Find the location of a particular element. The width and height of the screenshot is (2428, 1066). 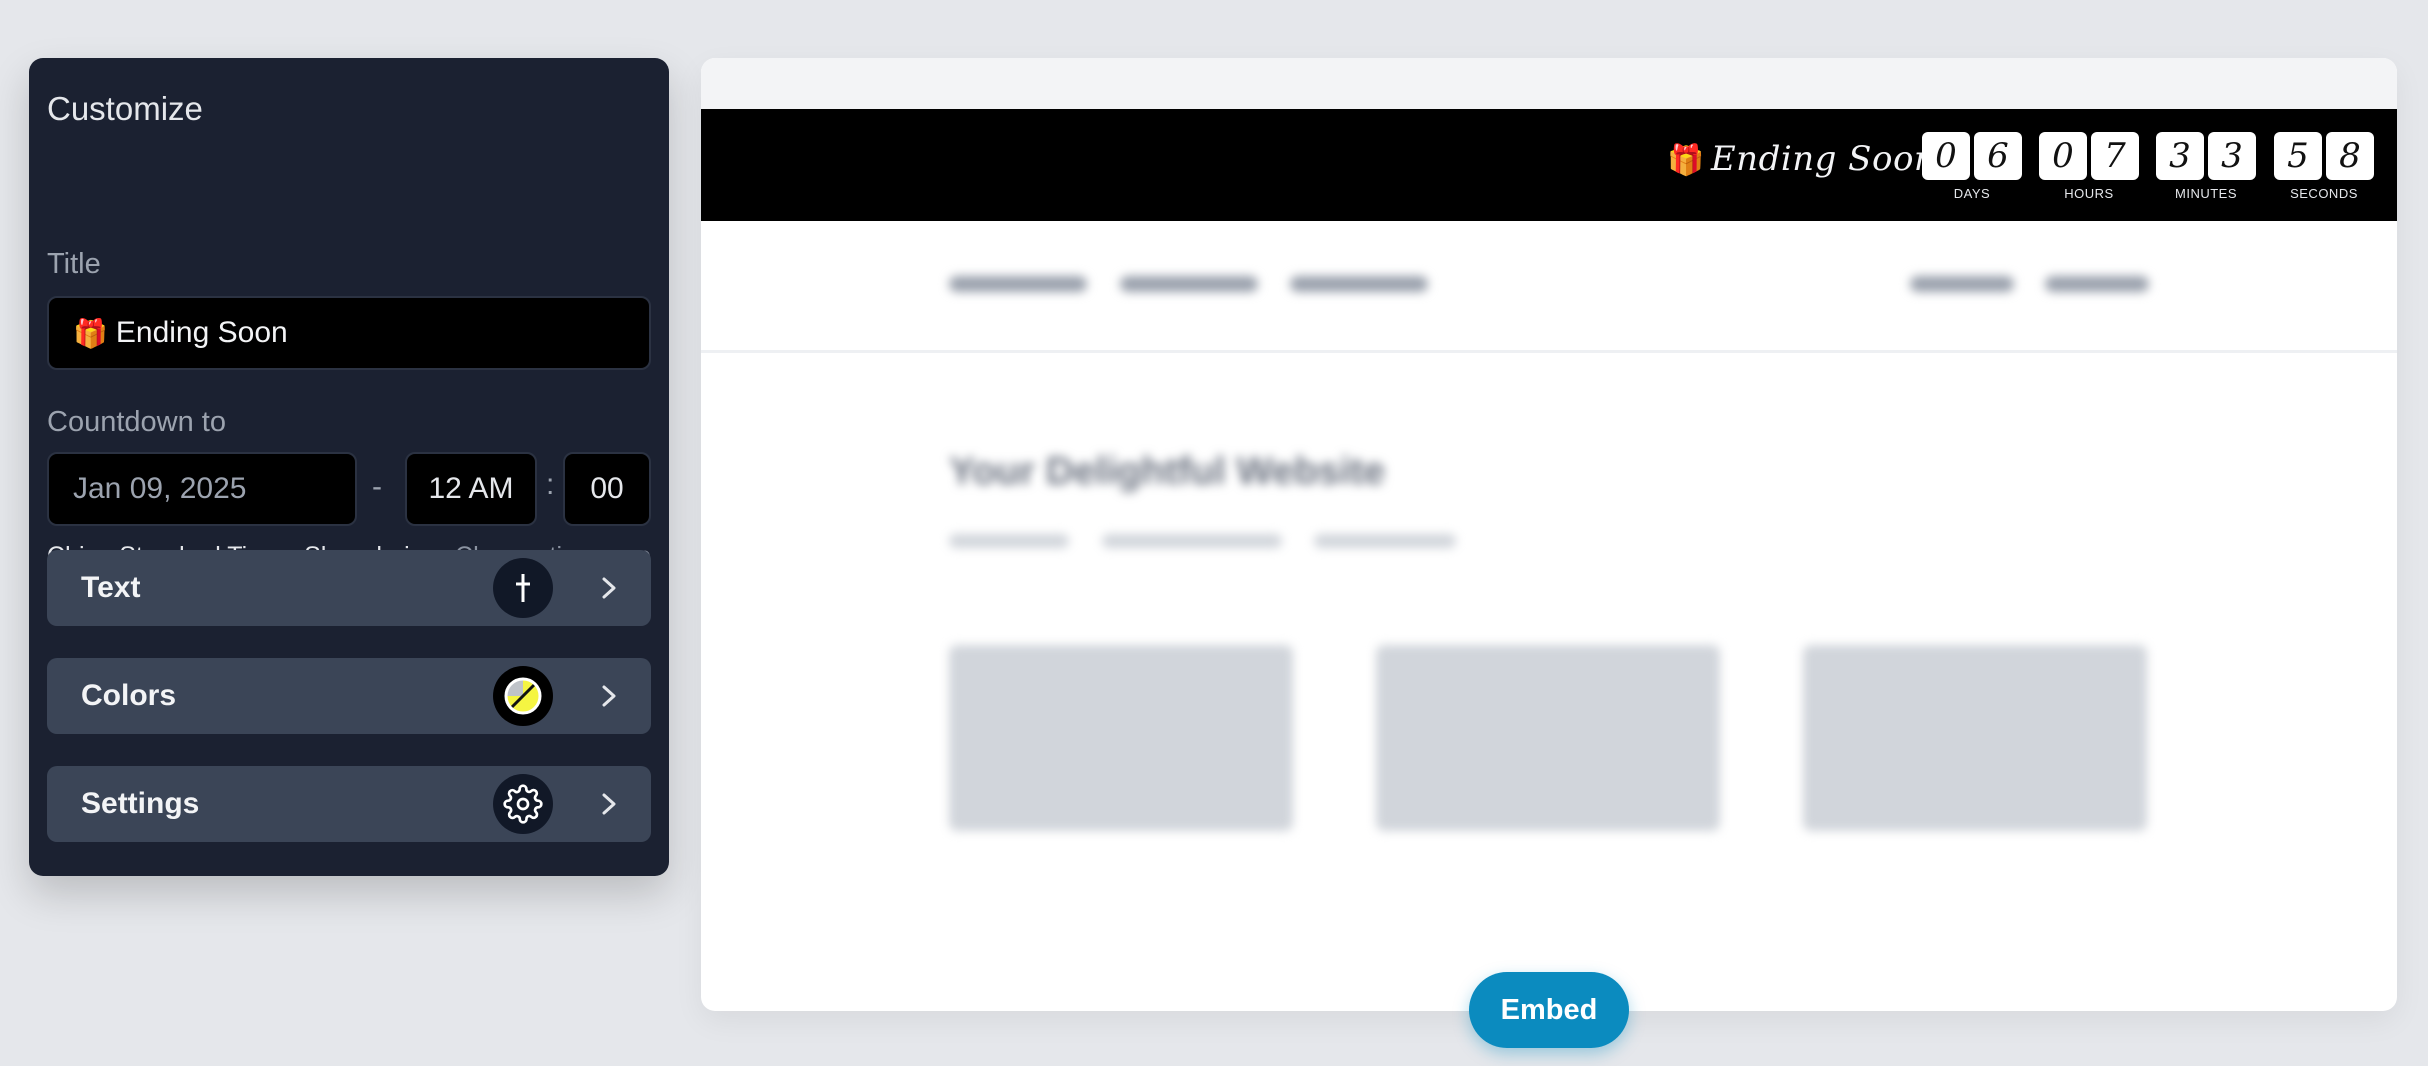

hour-value: 12 AM is located at coordinates (471, 488).